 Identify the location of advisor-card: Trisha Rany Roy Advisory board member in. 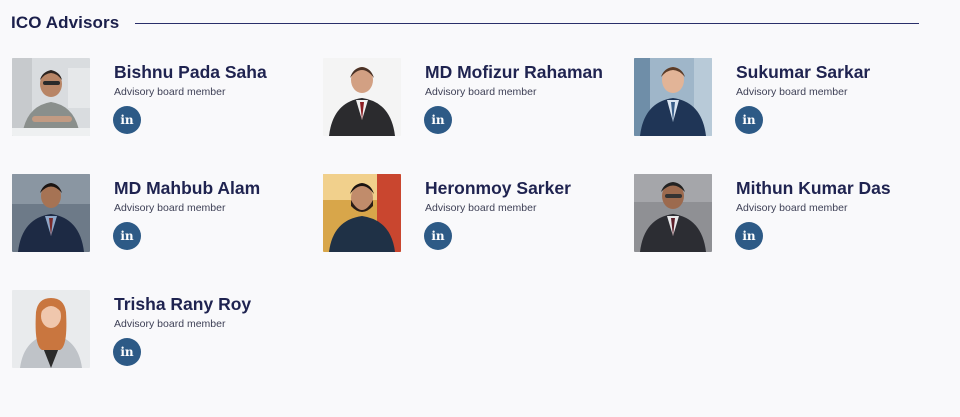
(162, 330).